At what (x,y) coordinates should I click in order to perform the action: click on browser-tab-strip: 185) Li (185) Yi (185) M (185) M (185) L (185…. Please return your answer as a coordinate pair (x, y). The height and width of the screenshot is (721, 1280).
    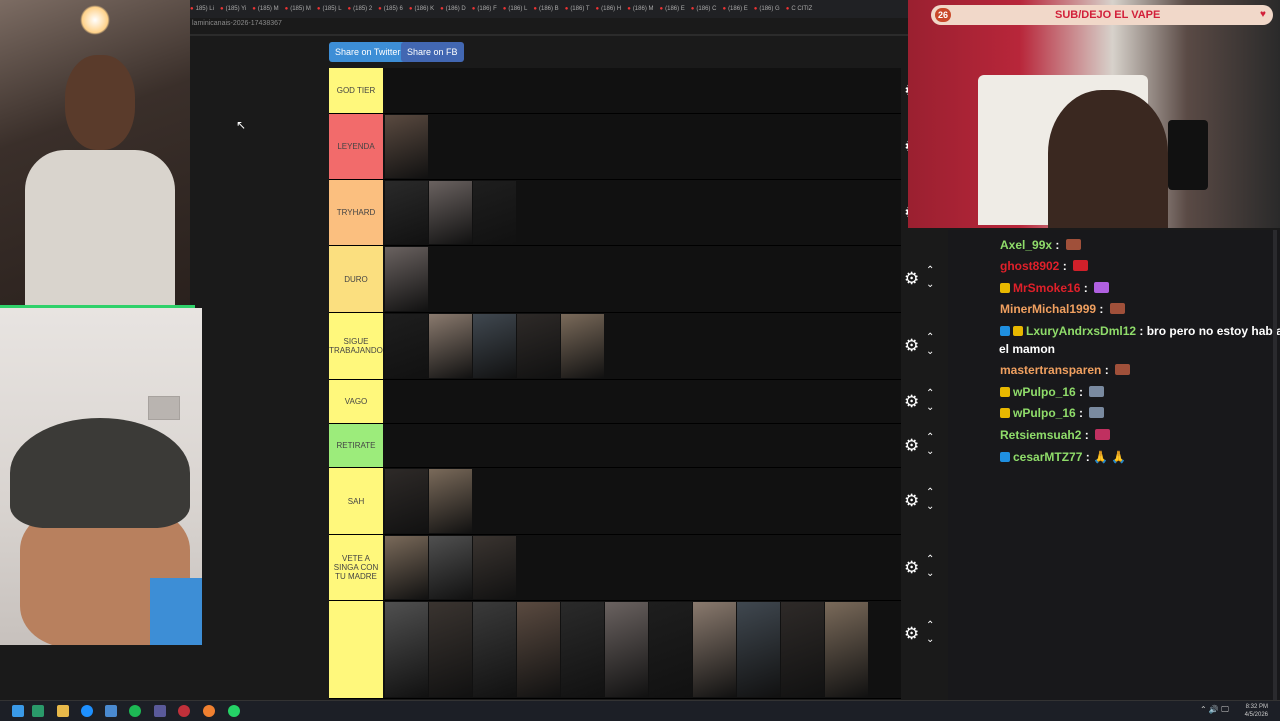
    Looking at the image, I should click on (549, 9).